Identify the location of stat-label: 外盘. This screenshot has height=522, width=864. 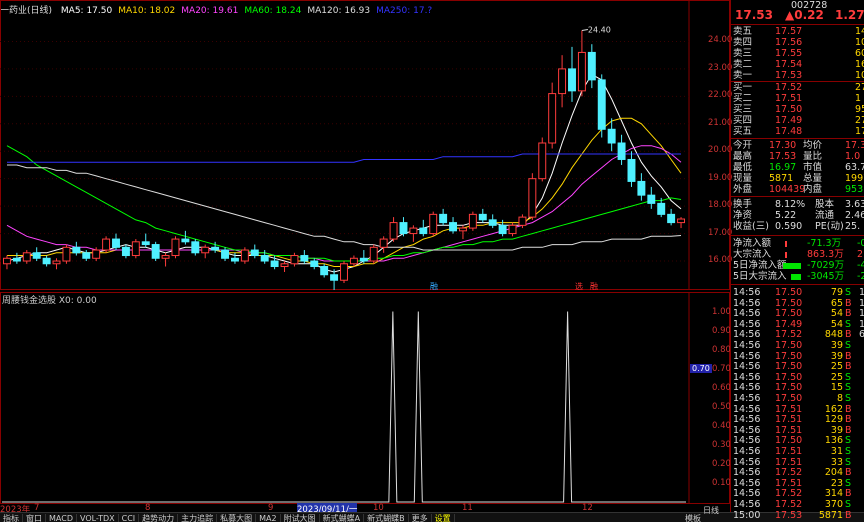
(743, 189).